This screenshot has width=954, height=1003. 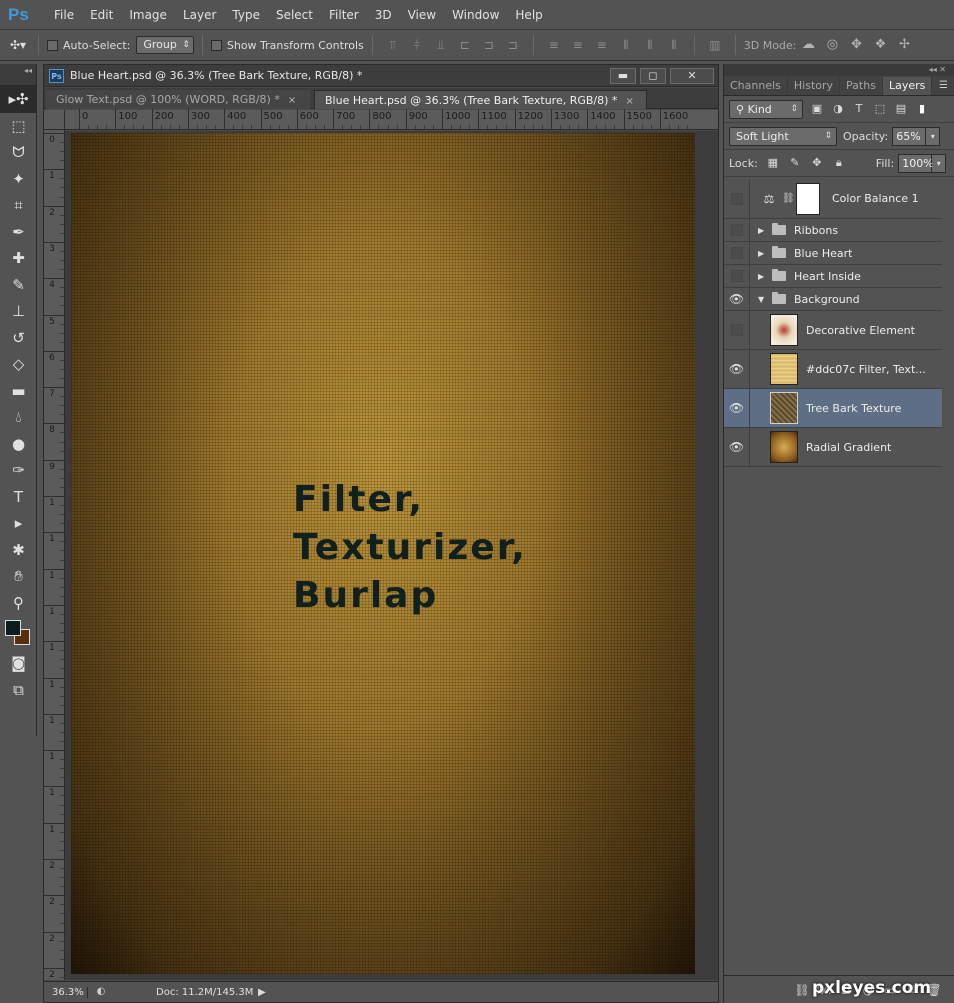 I want to click on dodge-tool-icon: ●, so click(x=18, y=444).